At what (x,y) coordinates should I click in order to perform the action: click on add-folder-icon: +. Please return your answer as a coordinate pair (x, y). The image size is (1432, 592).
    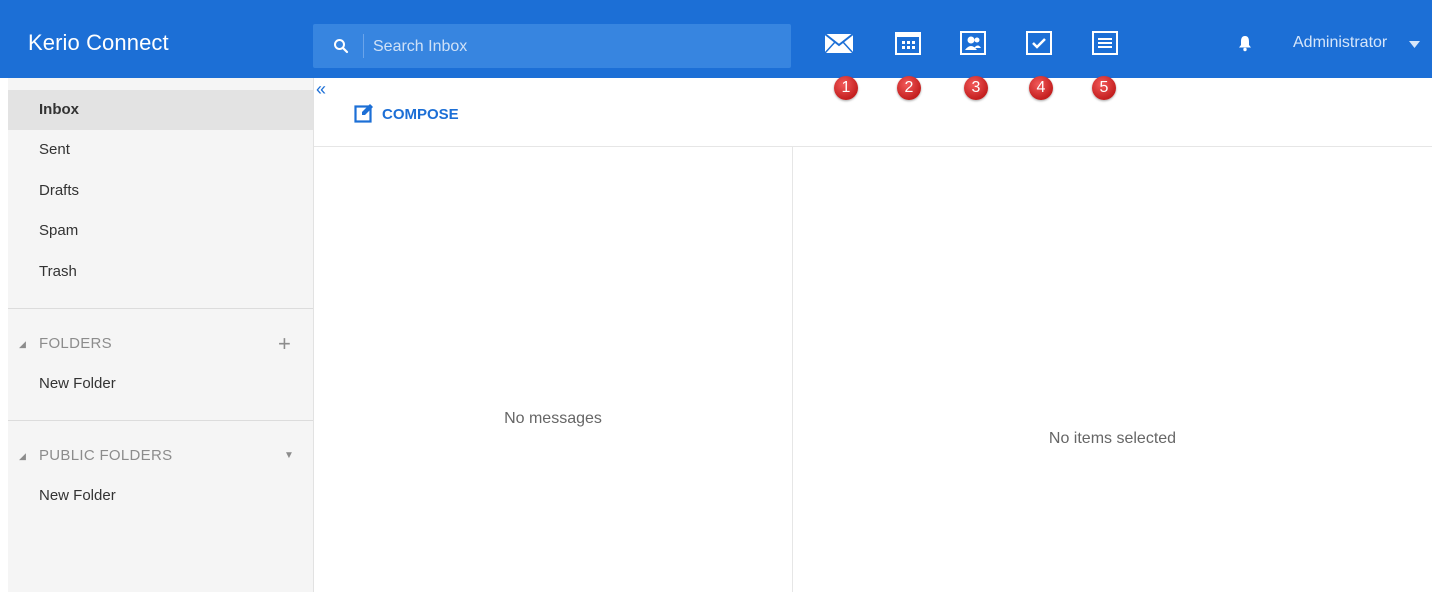
    Looking at the image, I should click on (284, 344).